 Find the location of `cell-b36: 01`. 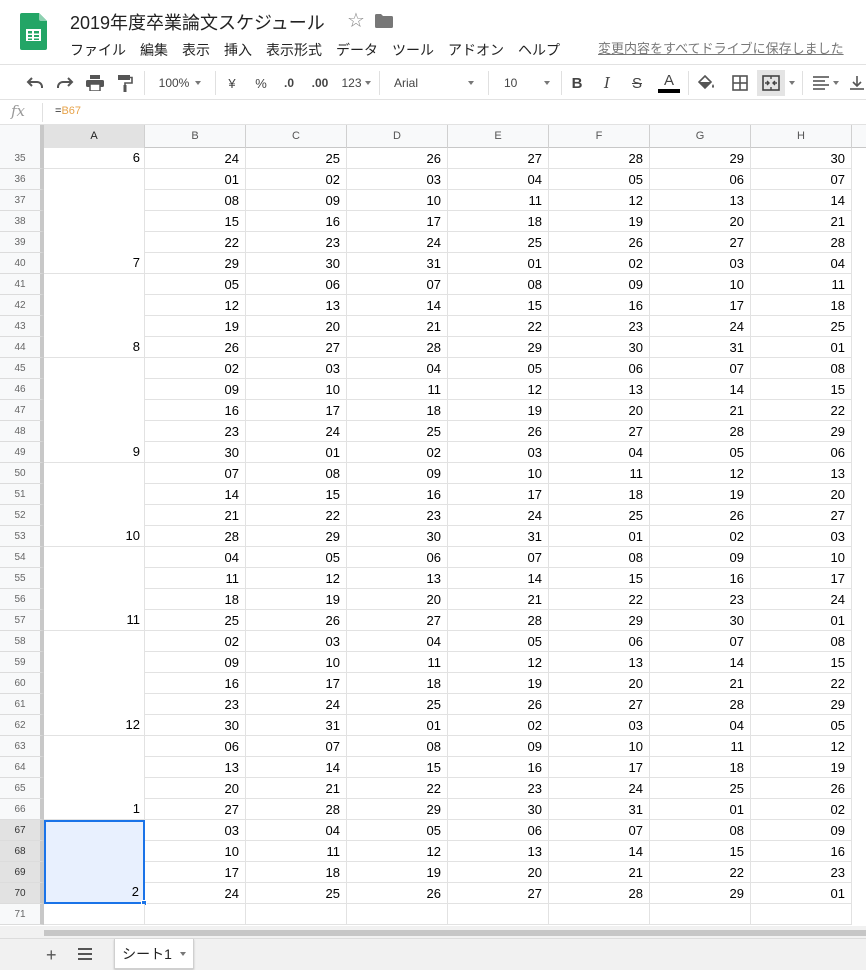

cell-b36: 01 is located at coordinates (195, 179).